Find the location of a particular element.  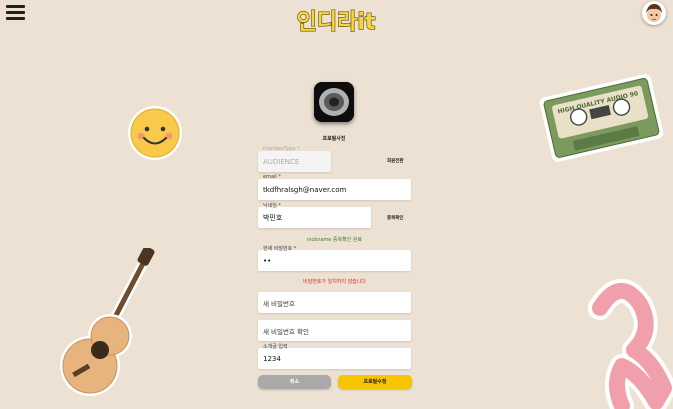

guitar-sticker is located at coordinates (107, 322).